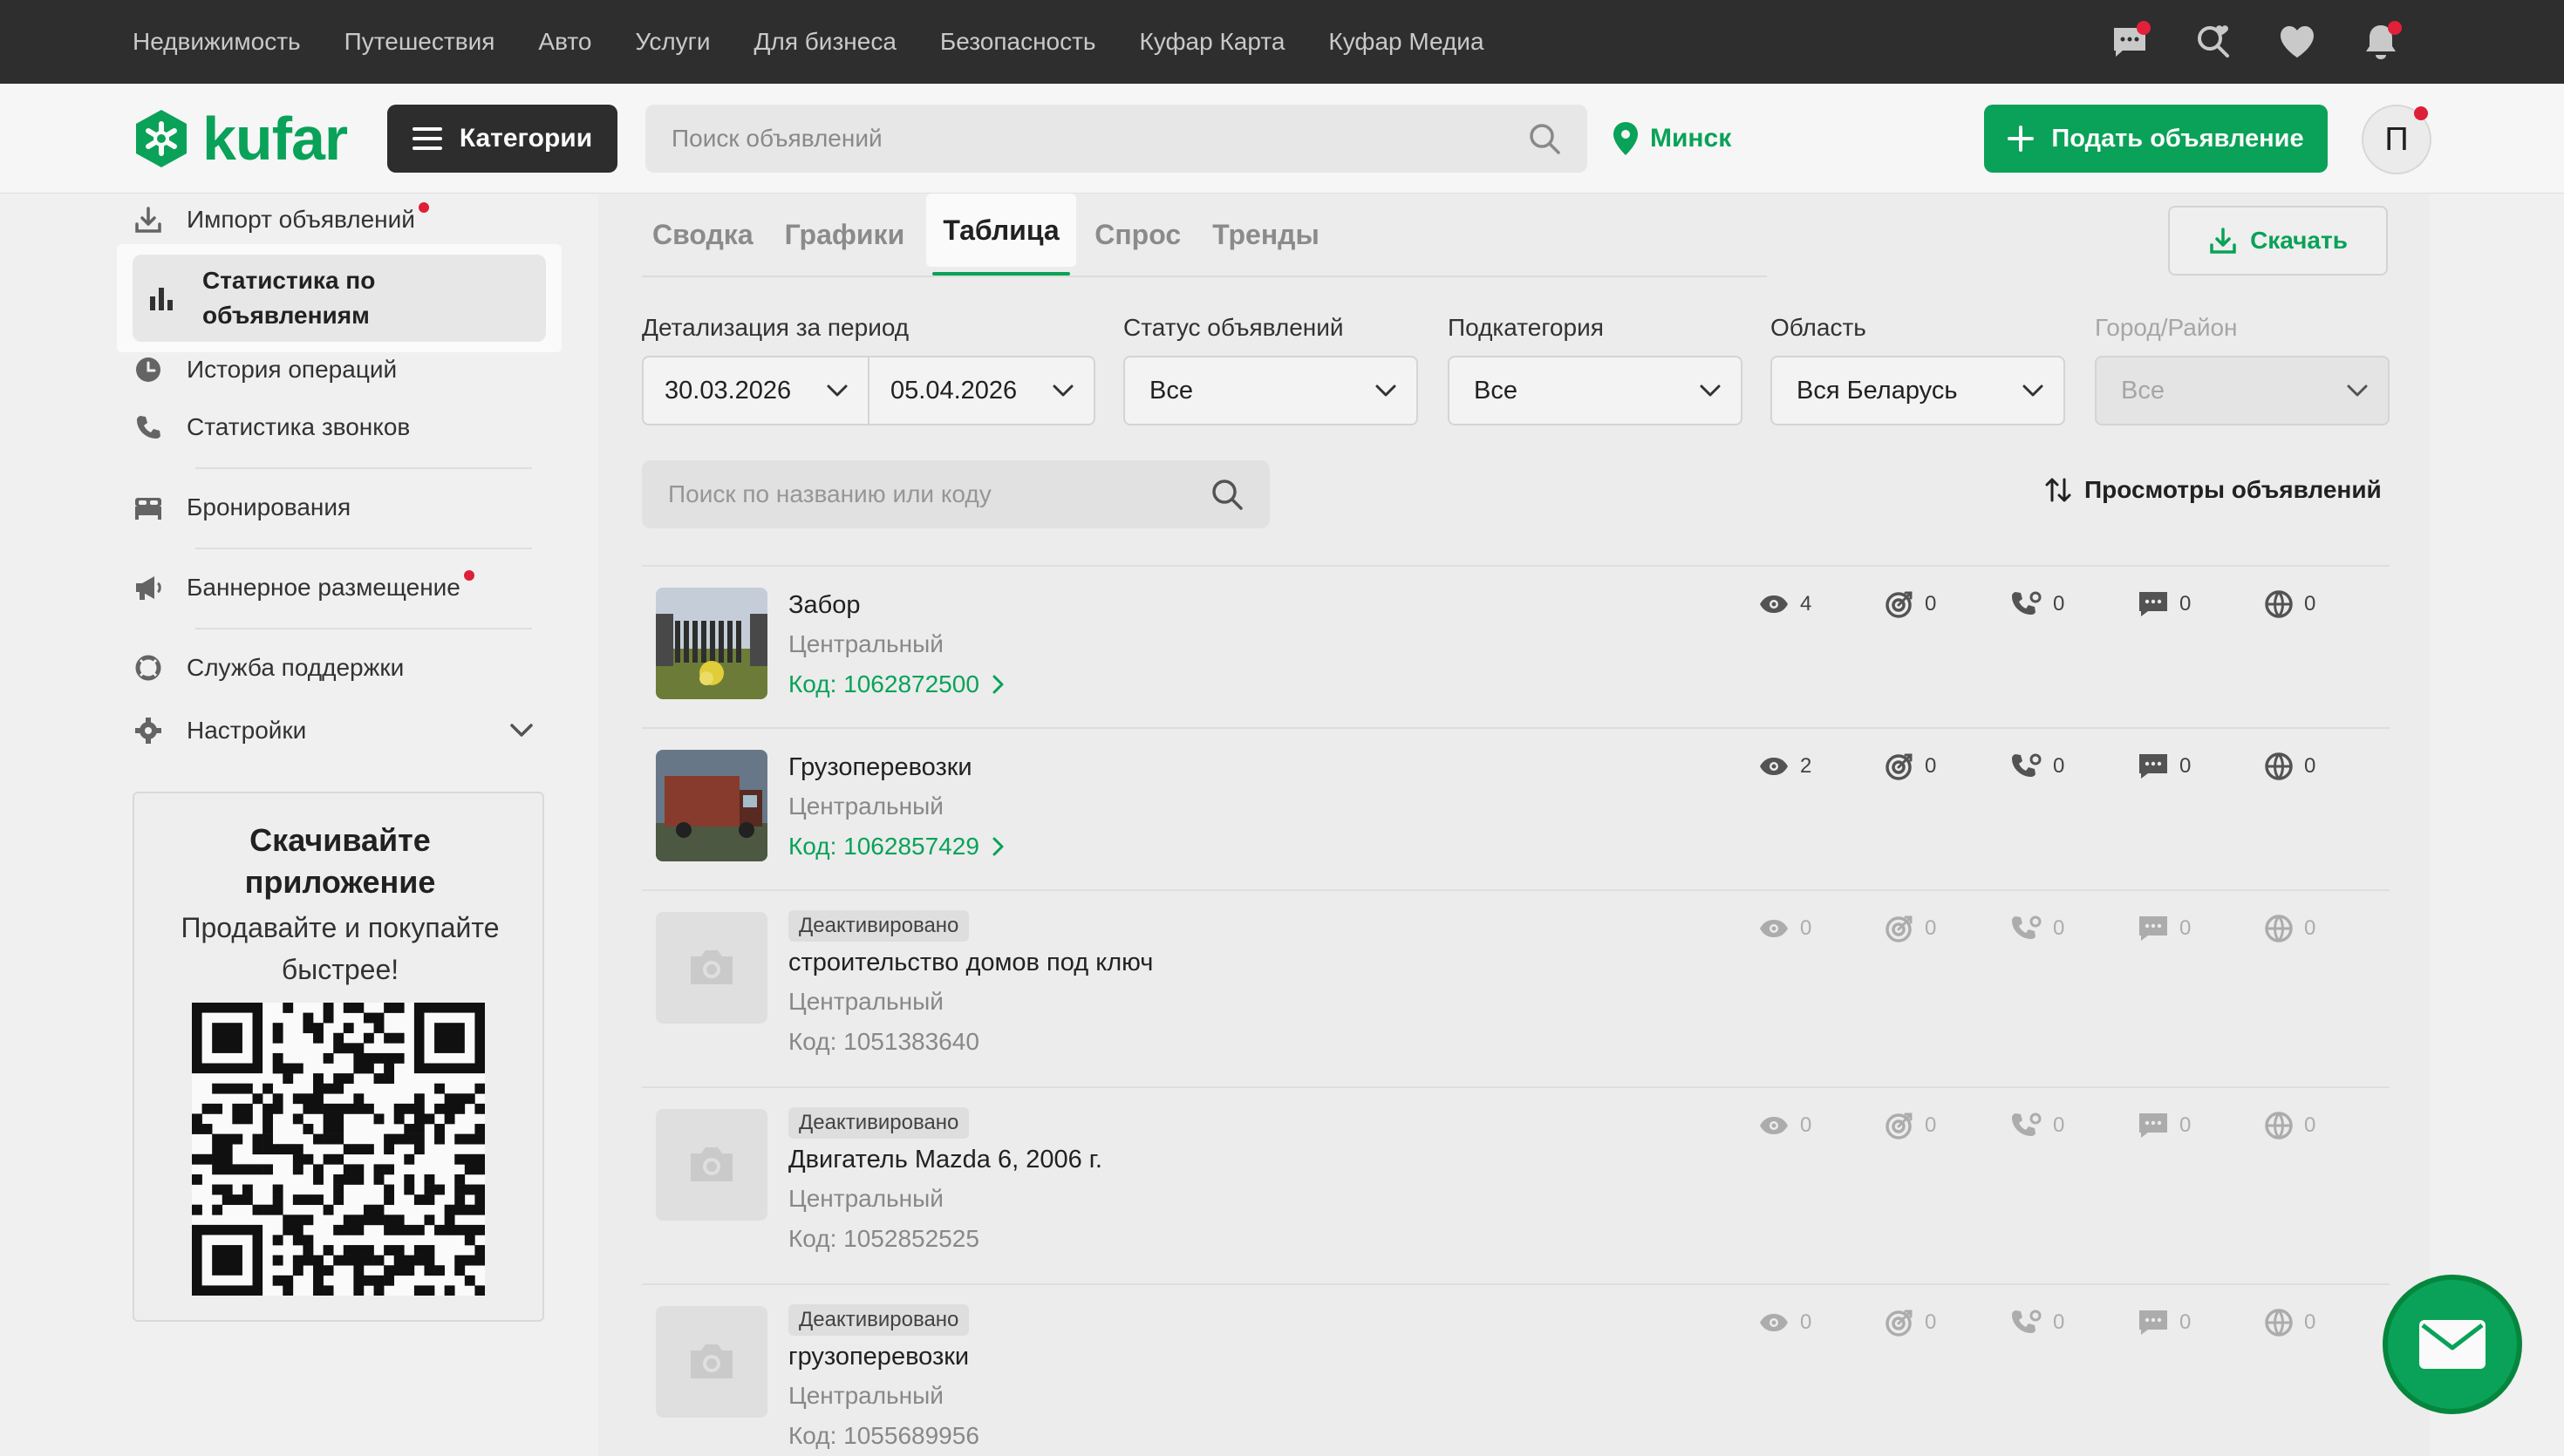 The image size is (2564, 1456). I want to click on app-promo-title: Скачивайте приложение, so click(340, 861).